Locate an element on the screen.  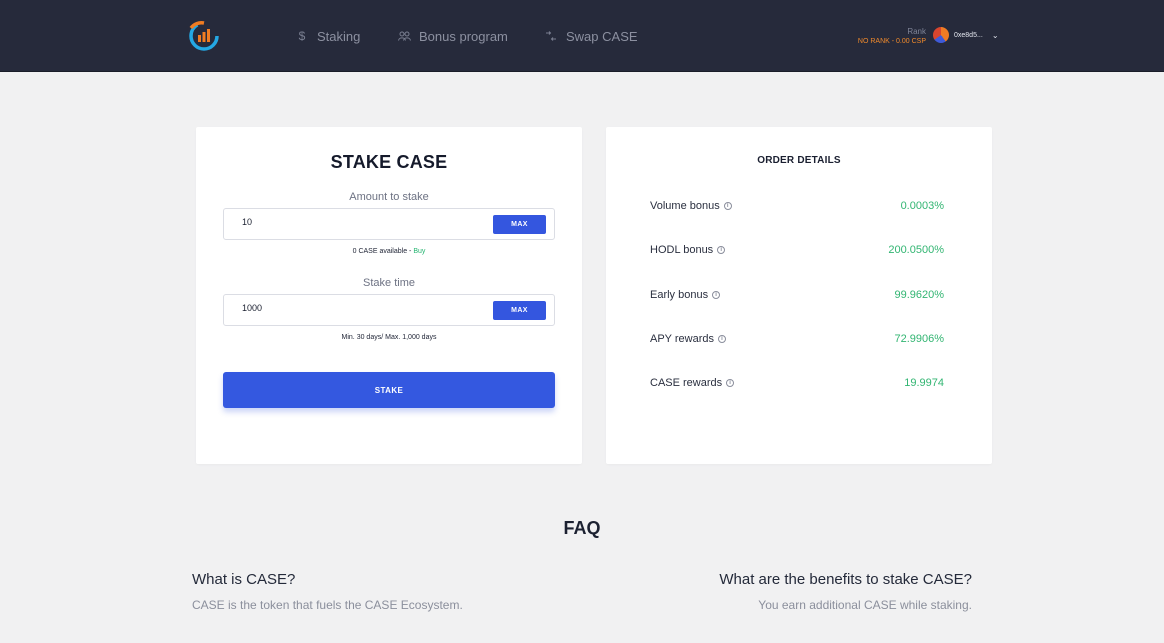
volume-bonus-value: 0.0003% is located at coordinates (922, 206).